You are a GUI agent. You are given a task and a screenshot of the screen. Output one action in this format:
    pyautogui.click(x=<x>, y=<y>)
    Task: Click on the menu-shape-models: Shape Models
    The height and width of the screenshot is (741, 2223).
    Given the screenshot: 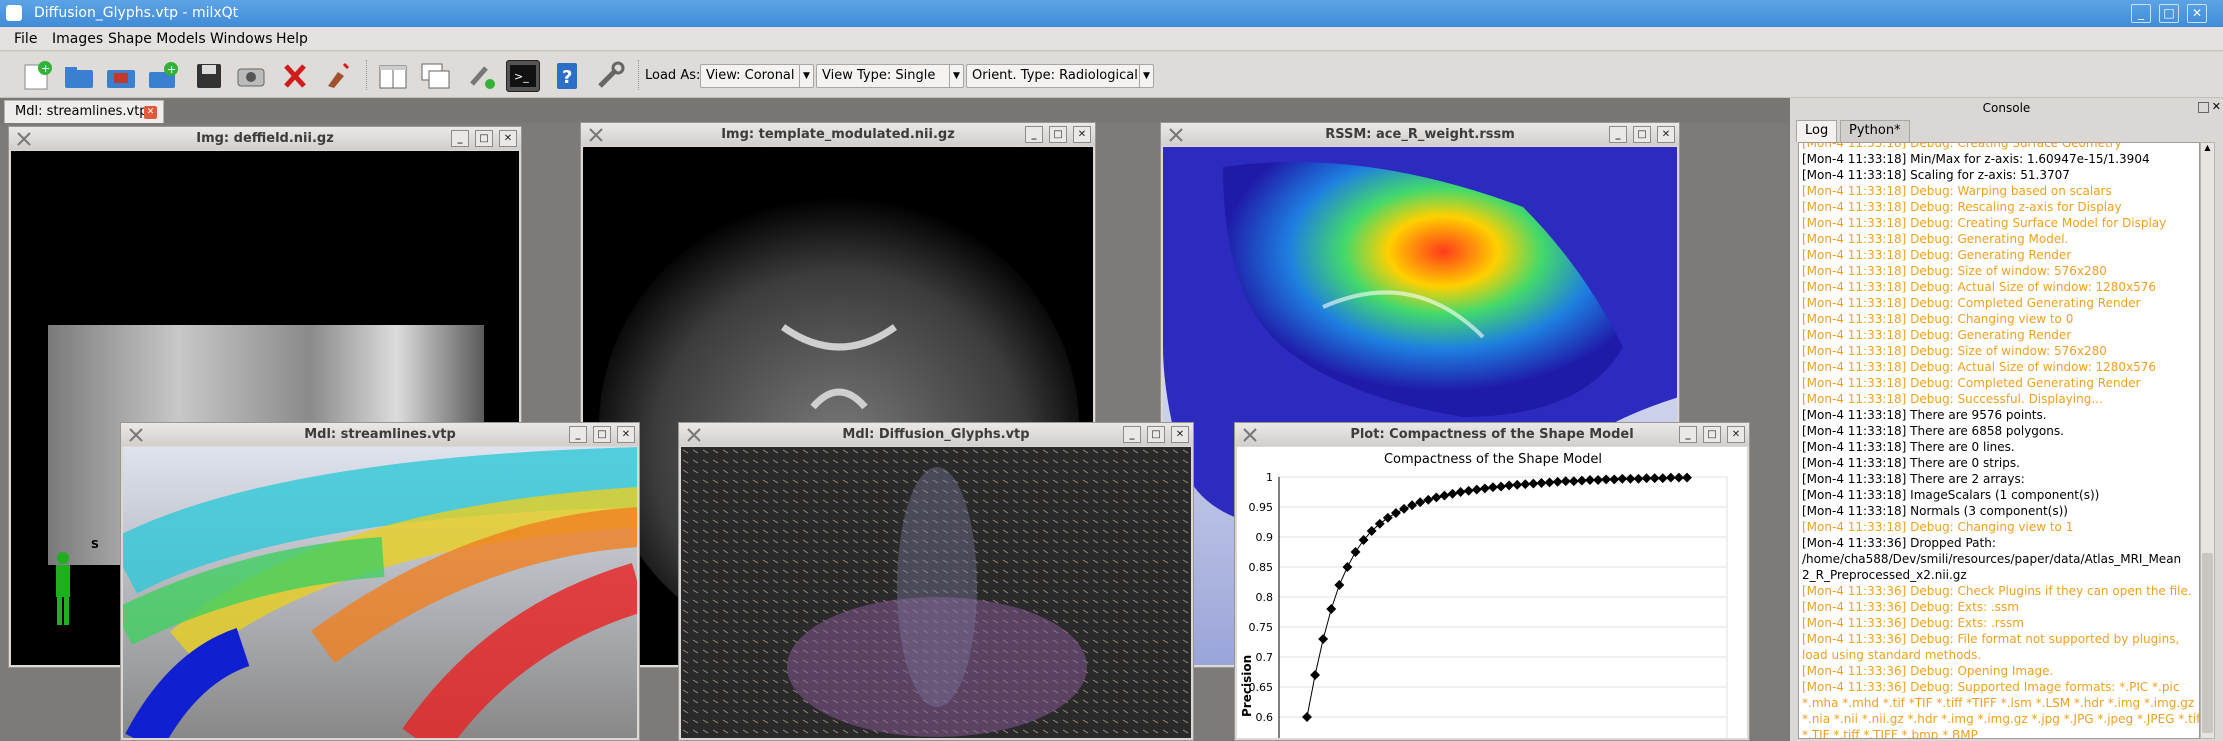 What is the action you would take?
    pyautogui.click(x=157, y=39)
    